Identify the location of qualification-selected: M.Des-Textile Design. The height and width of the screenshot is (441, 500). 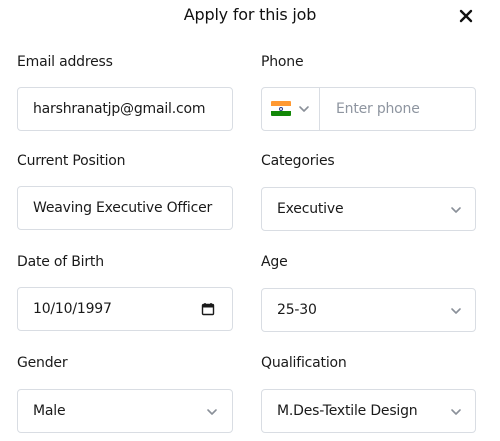
(347, 411).